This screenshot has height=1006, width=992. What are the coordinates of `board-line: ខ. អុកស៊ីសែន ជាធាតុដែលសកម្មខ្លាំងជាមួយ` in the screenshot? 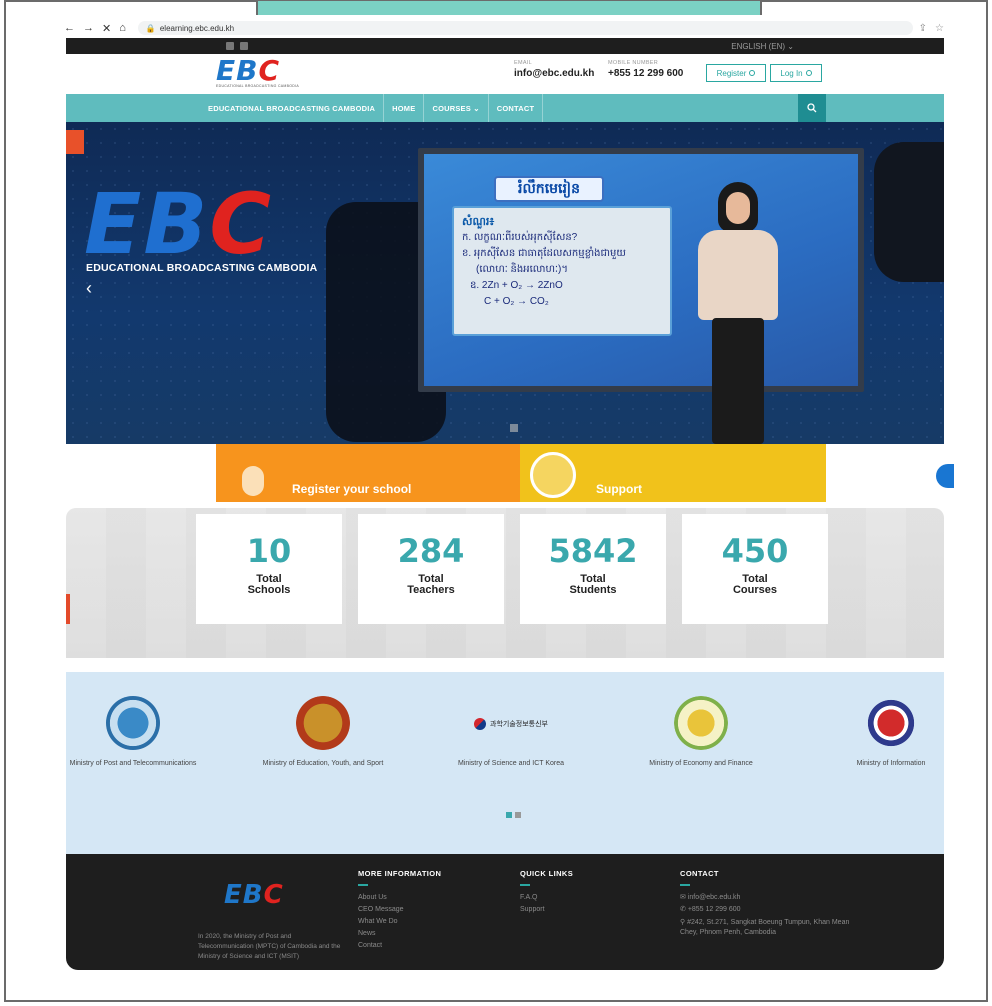 It's located at (544, 253).